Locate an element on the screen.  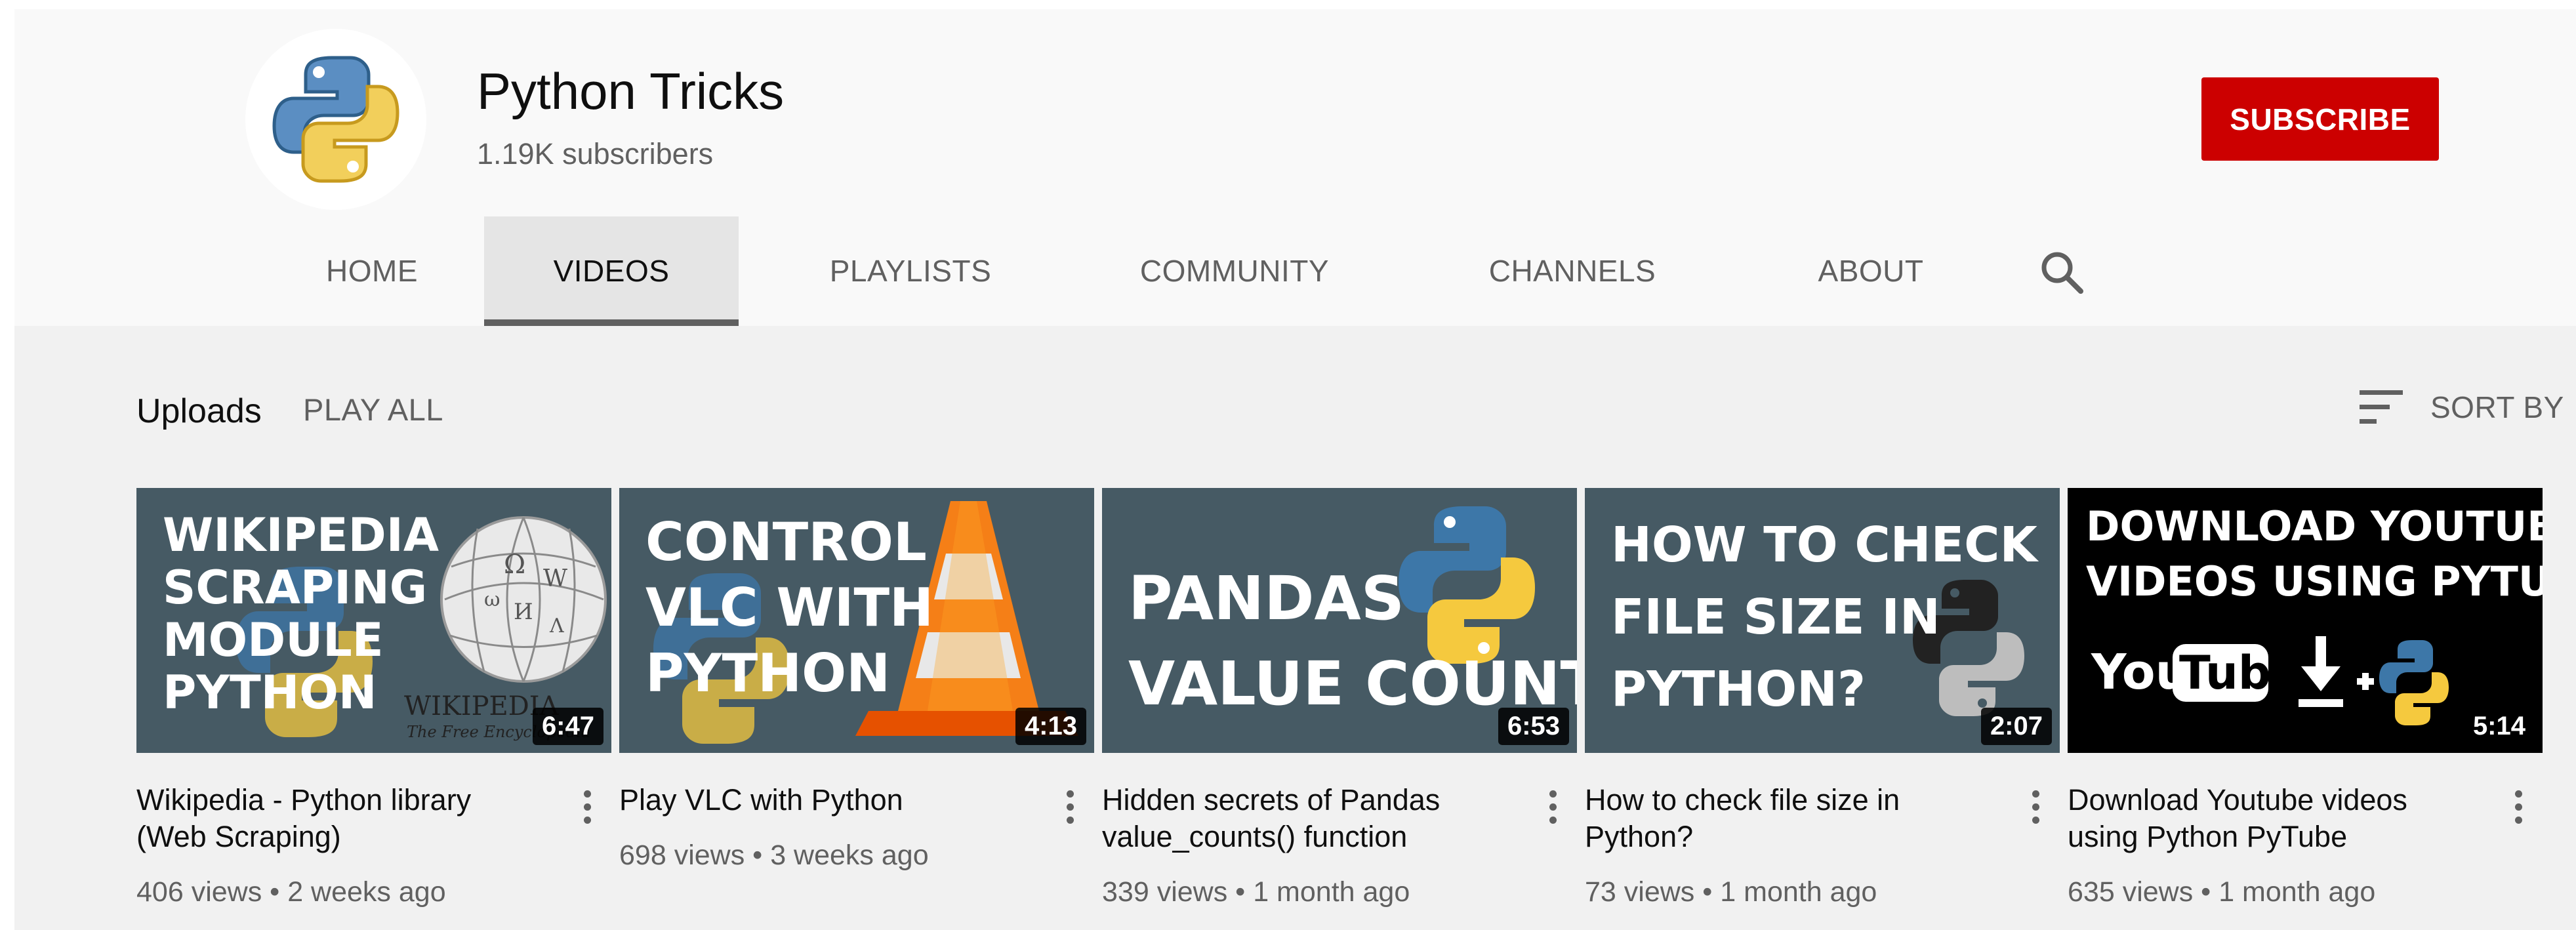
thumb-text-line: PYTHON? is located at coordinates (1738, 689).